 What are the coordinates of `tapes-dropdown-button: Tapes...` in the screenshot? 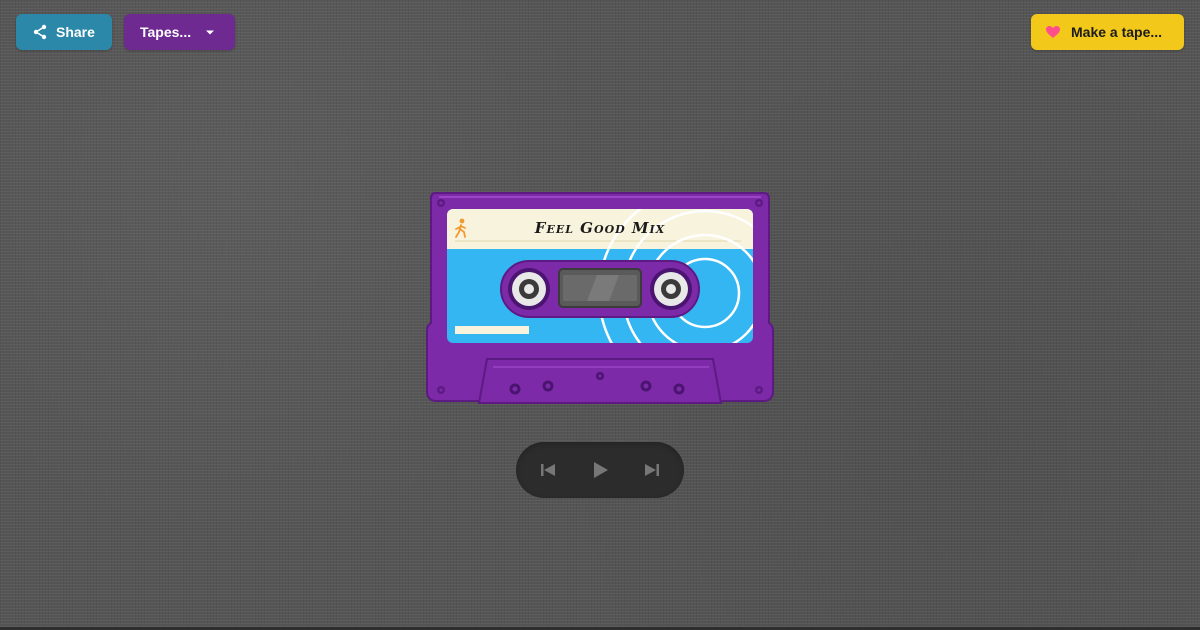 It's located at (179, 32).